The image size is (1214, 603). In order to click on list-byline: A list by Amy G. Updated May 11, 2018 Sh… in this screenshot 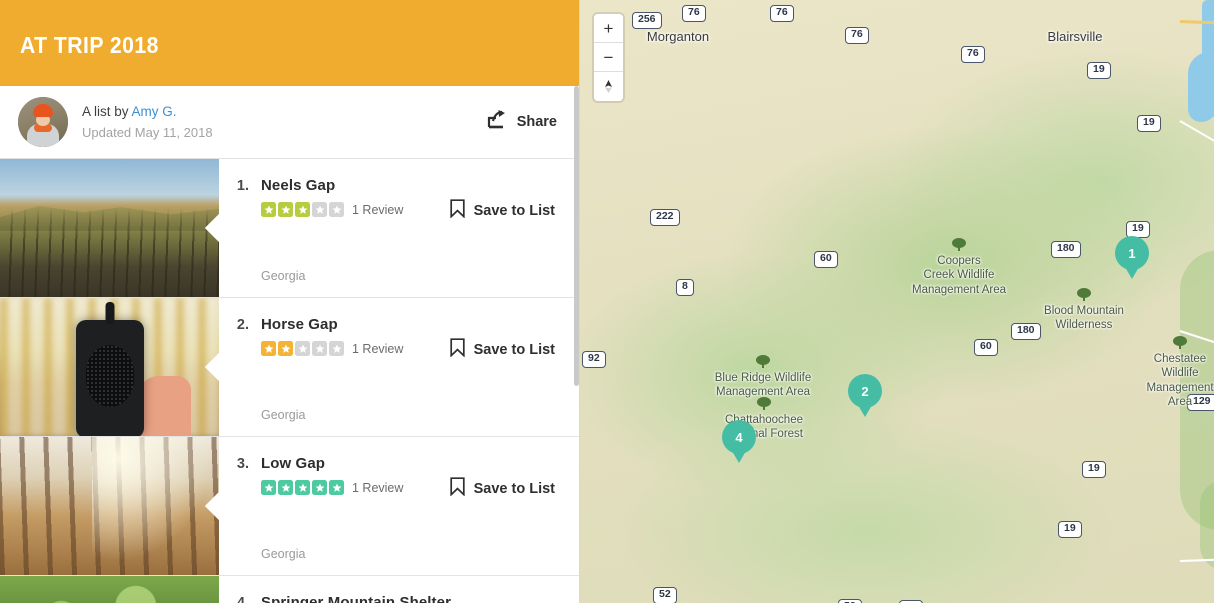, I will do `click(289, 122)`.